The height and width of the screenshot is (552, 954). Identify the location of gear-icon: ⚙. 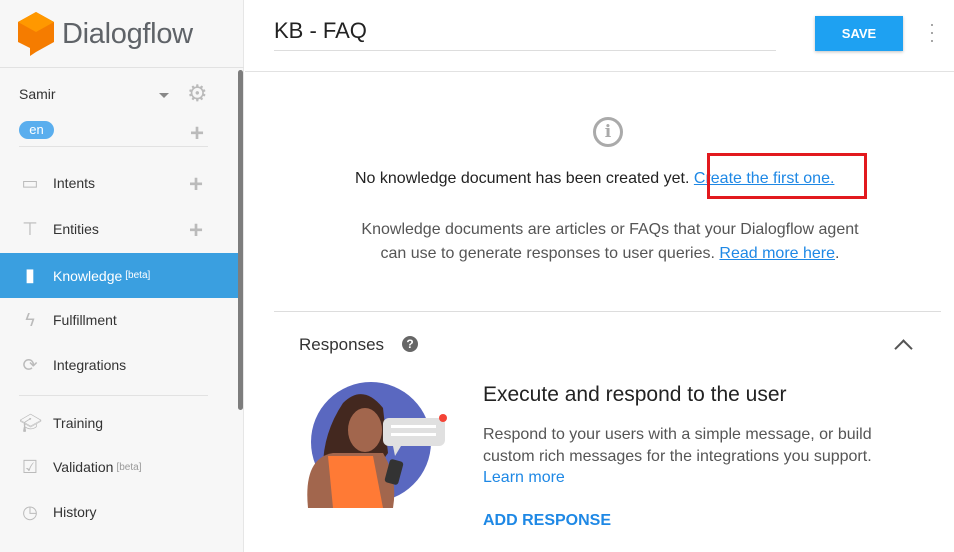
(197, 93).